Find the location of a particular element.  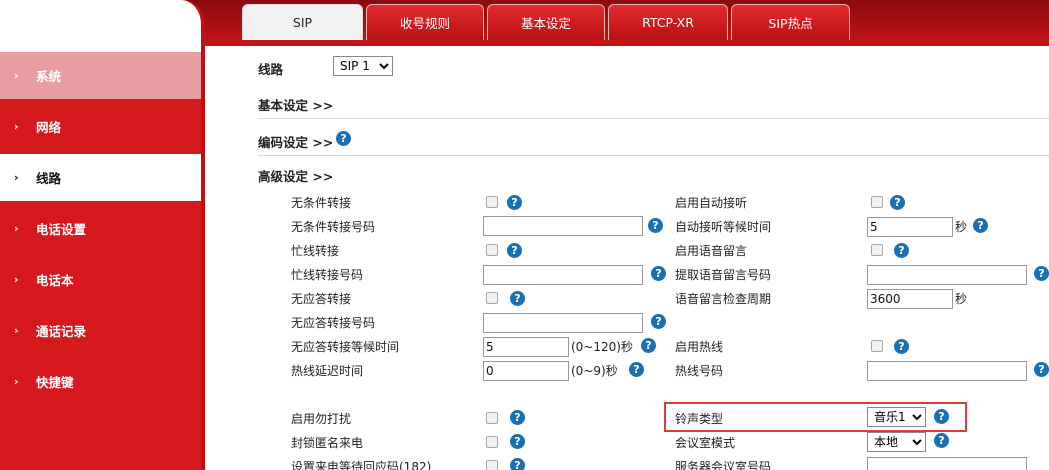

section-advanced-settings: 高级设定 >> is located at coordinates (295, 175).